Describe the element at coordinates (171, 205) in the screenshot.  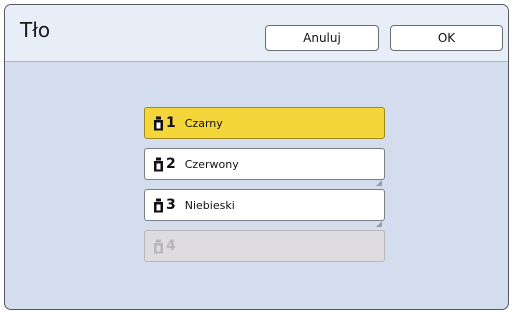
I see `ink-number: 3` at that location.